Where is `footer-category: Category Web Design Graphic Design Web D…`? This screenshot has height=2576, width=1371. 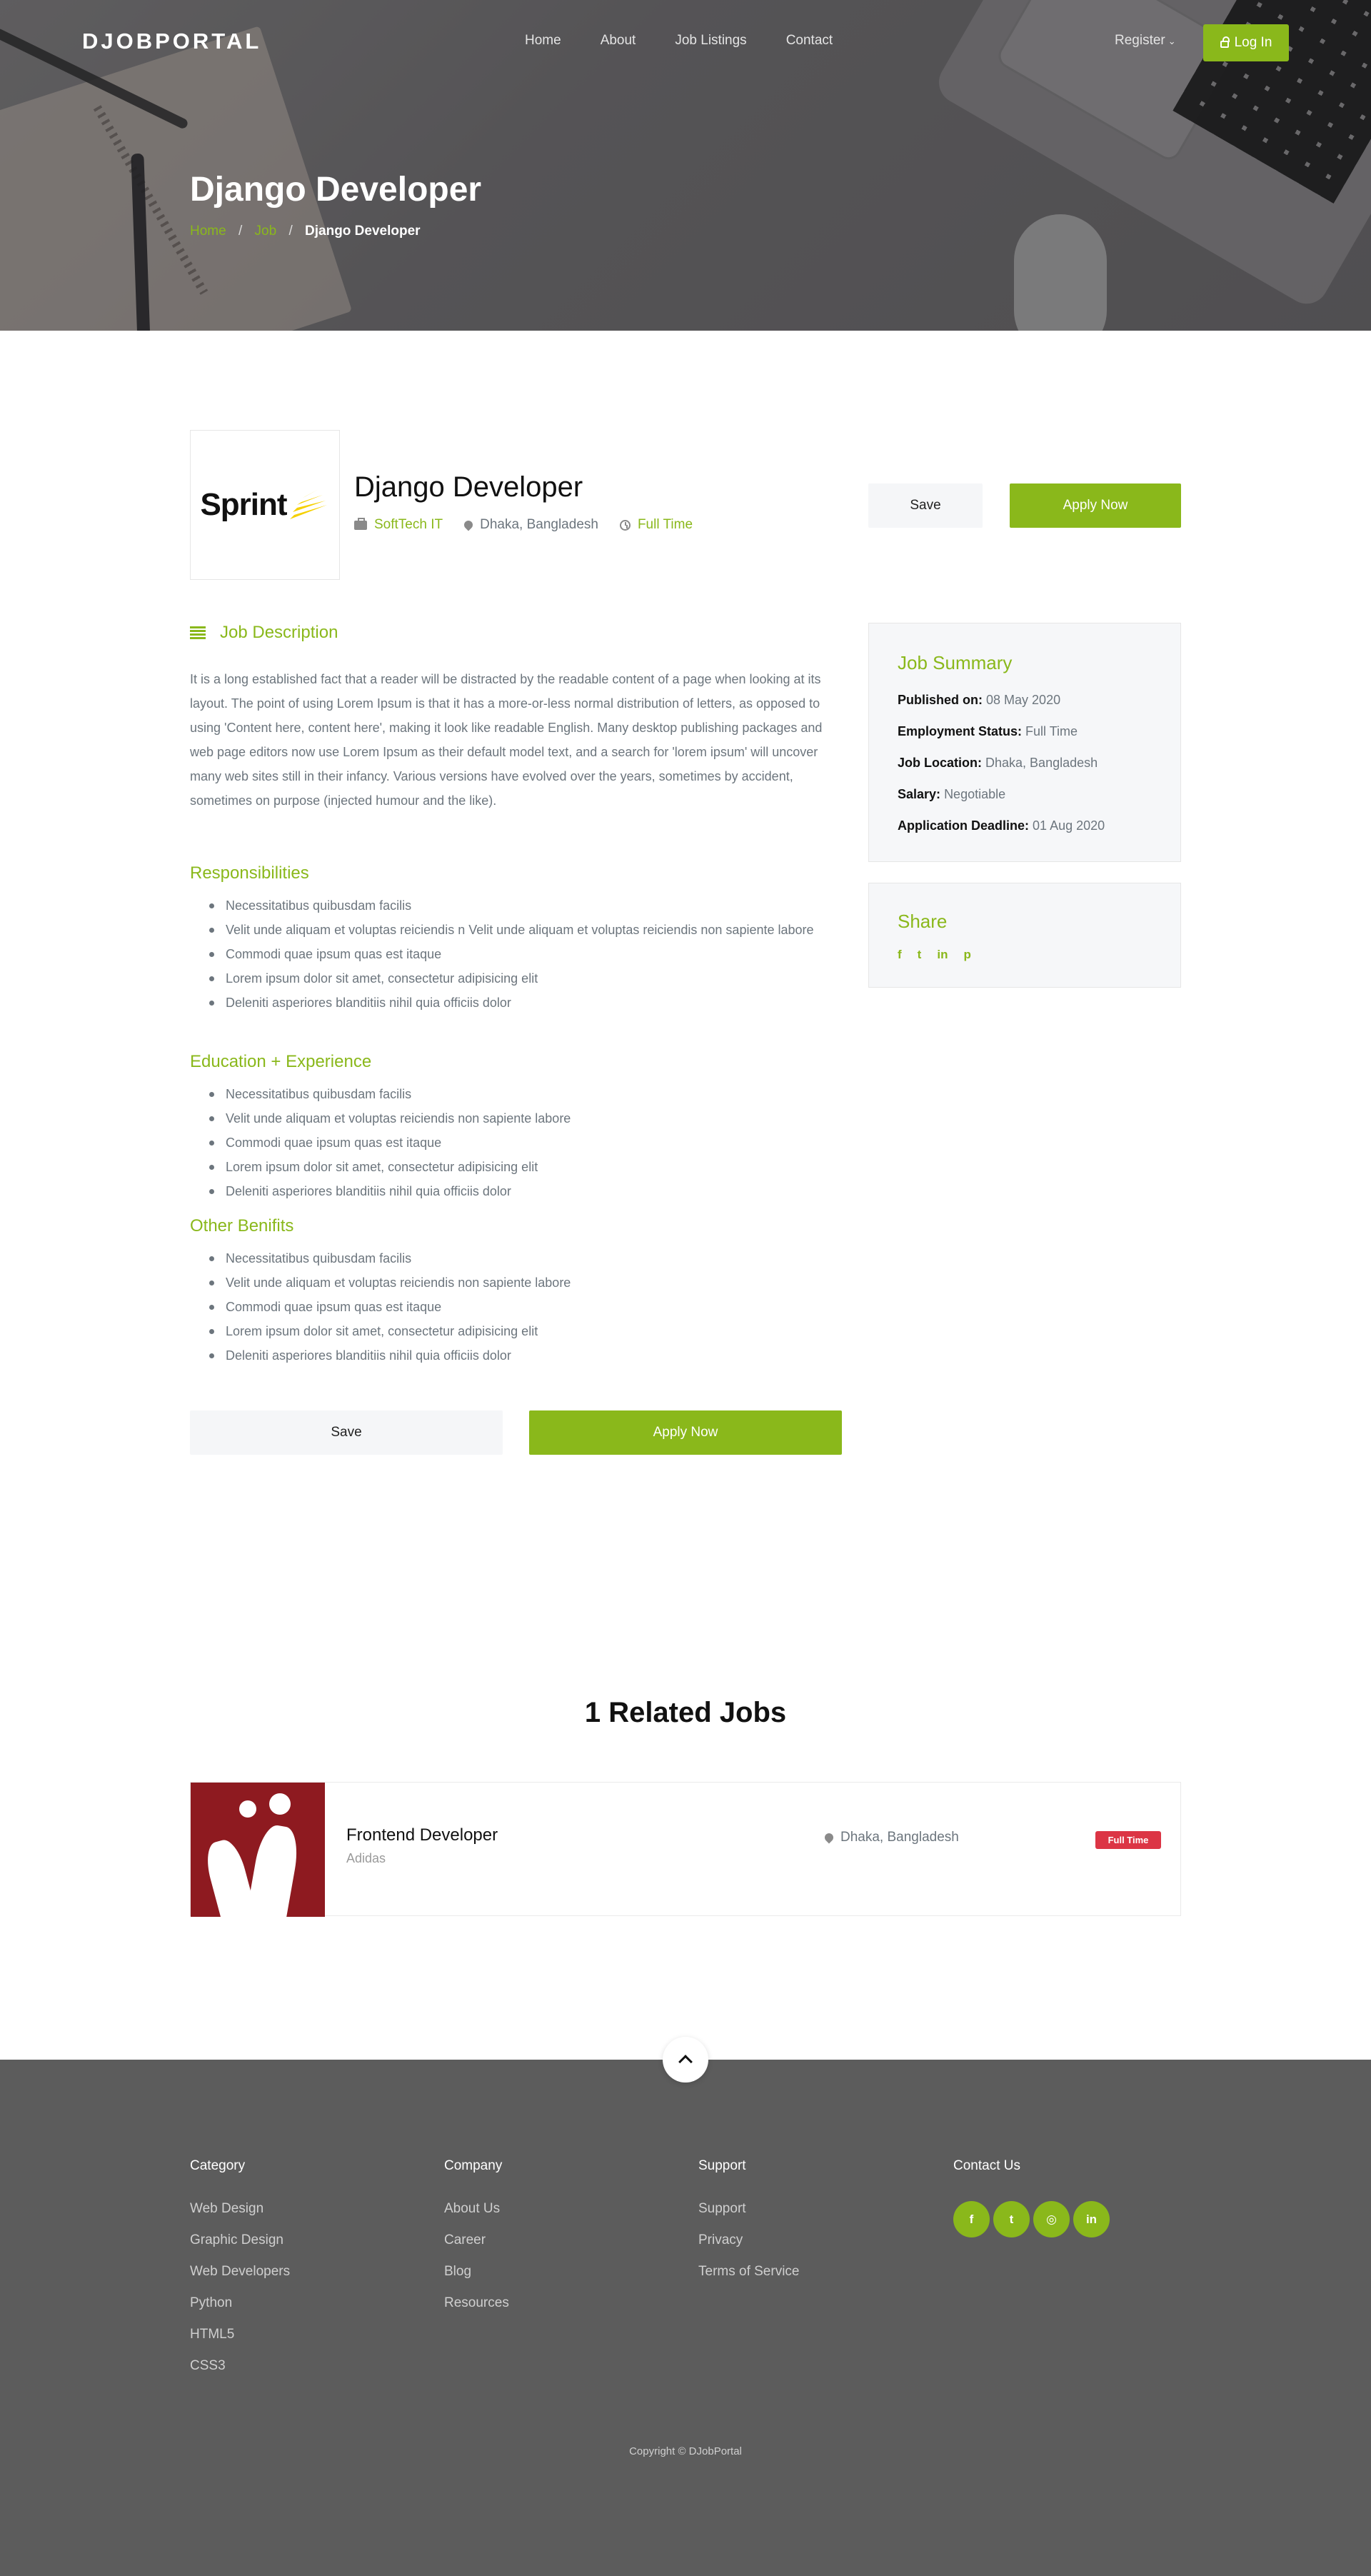 footer-category: Category Web Design Graphic Design Web D… is located at coordinates (240, 2274).